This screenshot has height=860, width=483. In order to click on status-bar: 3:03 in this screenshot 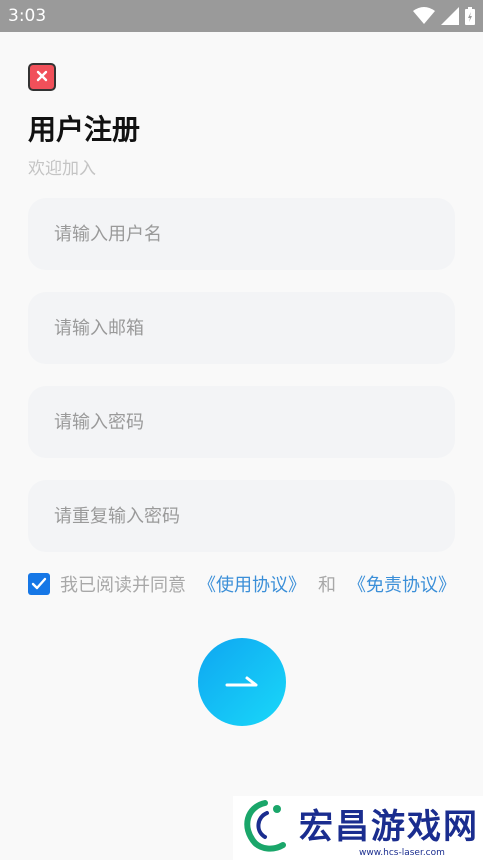, I will do `click(241, 16)`.